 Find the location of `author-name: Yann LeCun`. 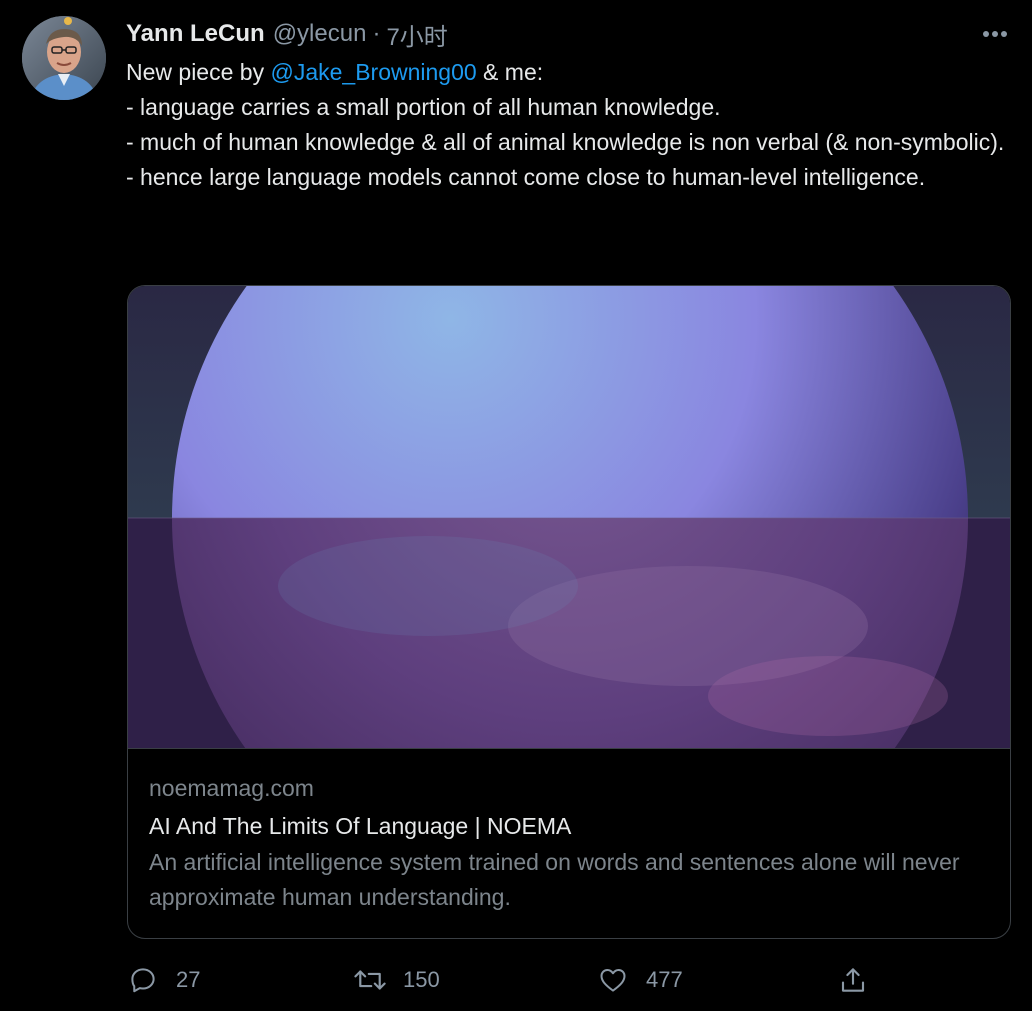

author-name: Yann LeCun is located at coordinates (195, 34).